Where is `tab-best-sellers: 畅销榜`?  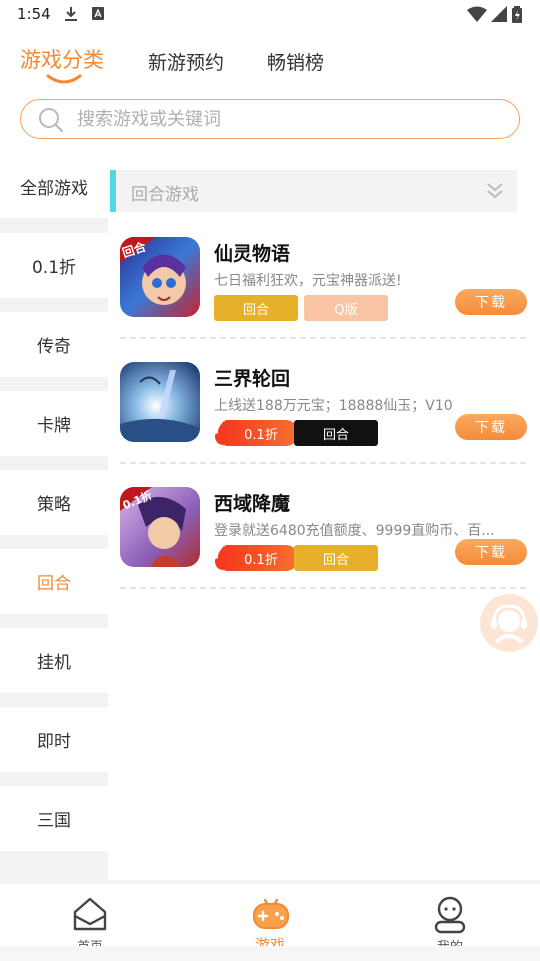 tab-best-sellers: 畅销榜 is located at coordinates (295, 61).